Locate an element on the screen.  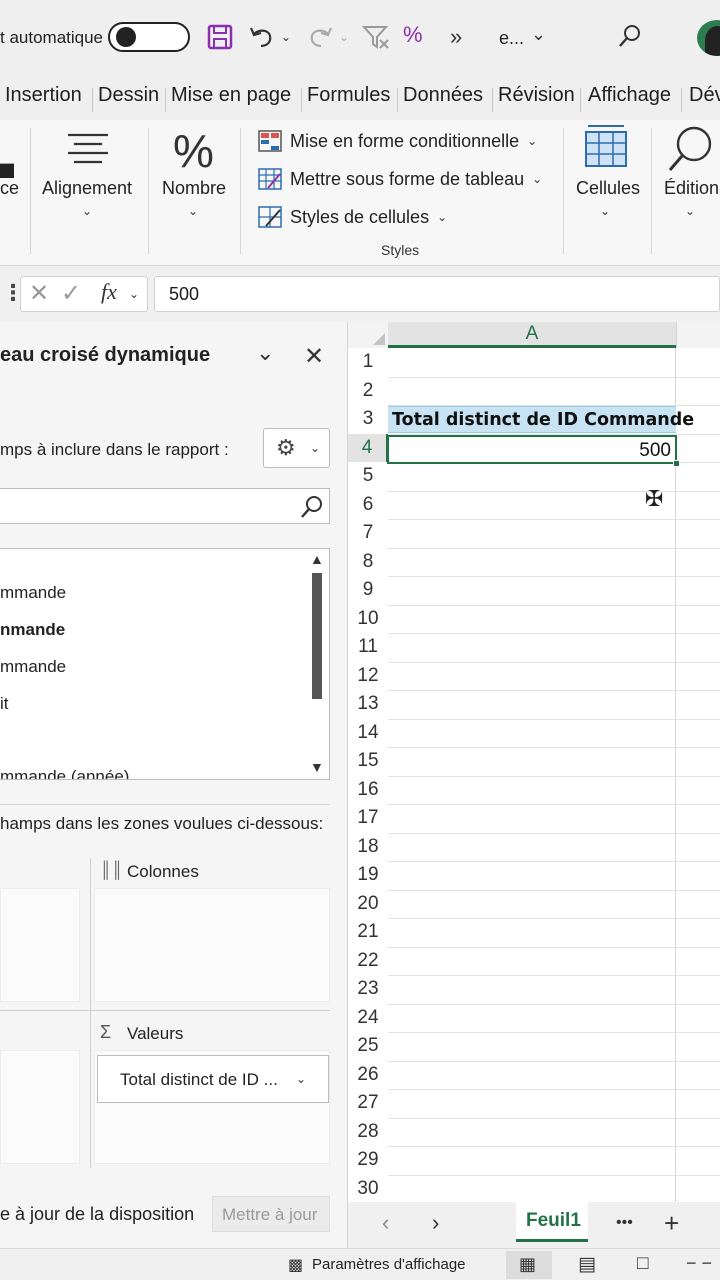
row-header: 15 is located at coordinates (368, 761).